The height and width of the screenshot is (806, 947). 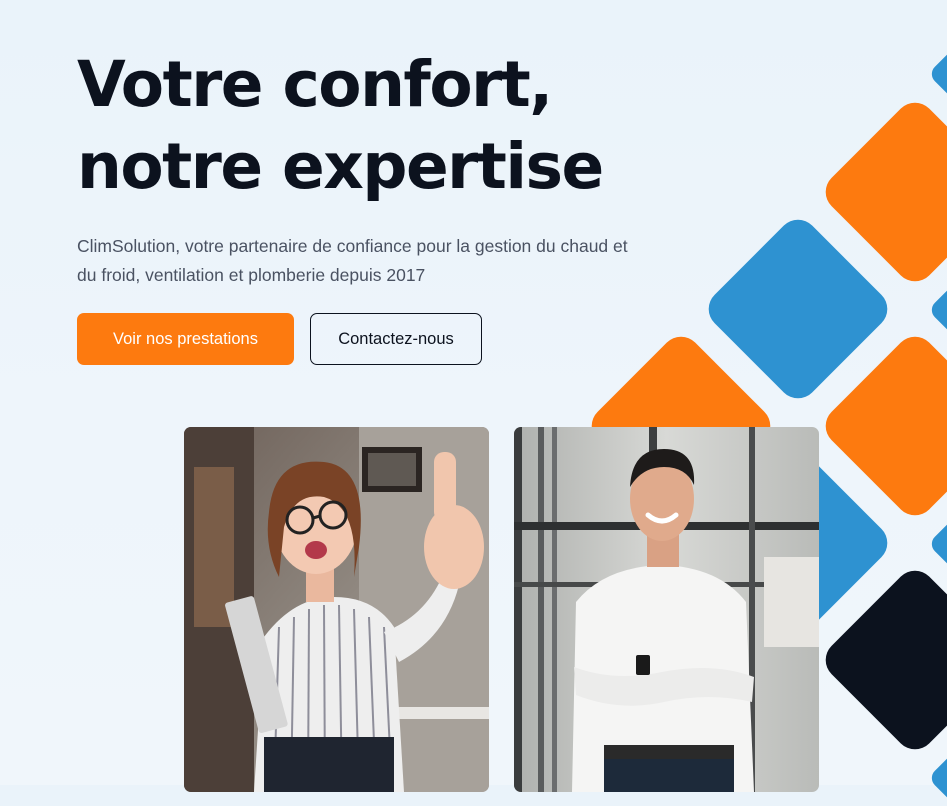 What do you see at coordinates (336, 609) in the screenshot?
I see `photo-woman-thumbs-up` at bounding box center [336, 609].